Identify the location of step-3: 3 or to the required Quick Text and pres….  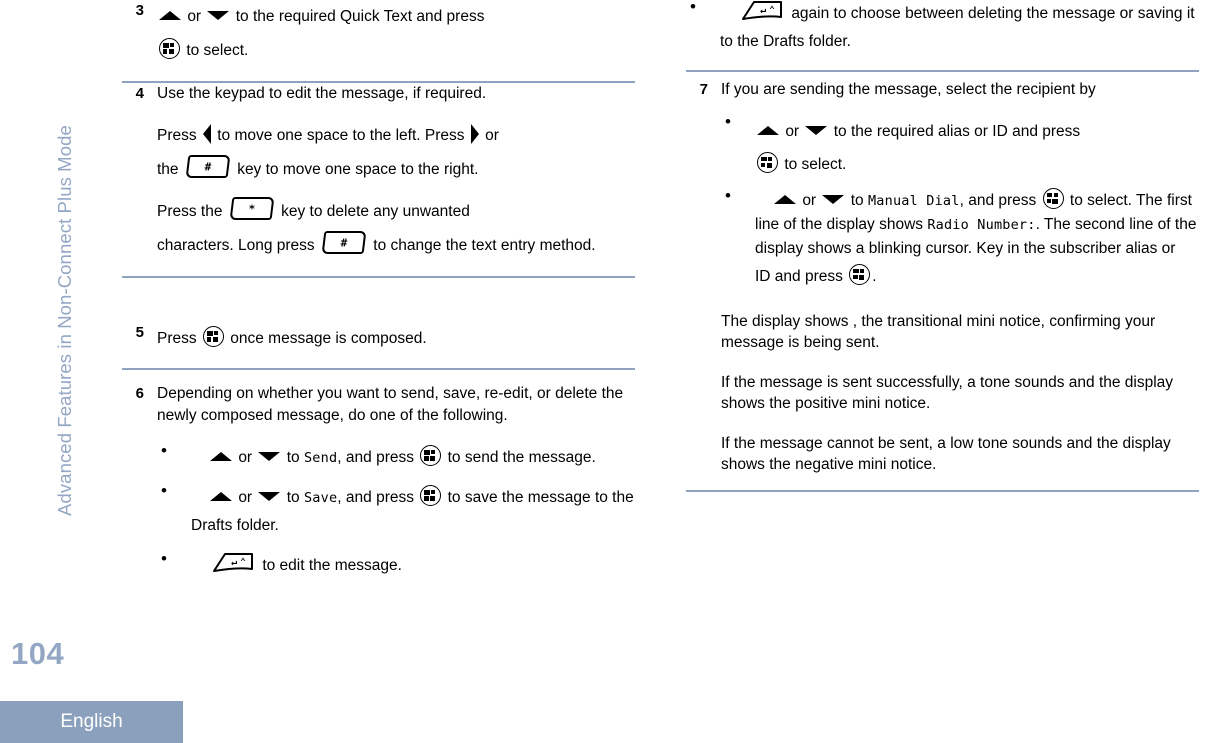
(378, 41).